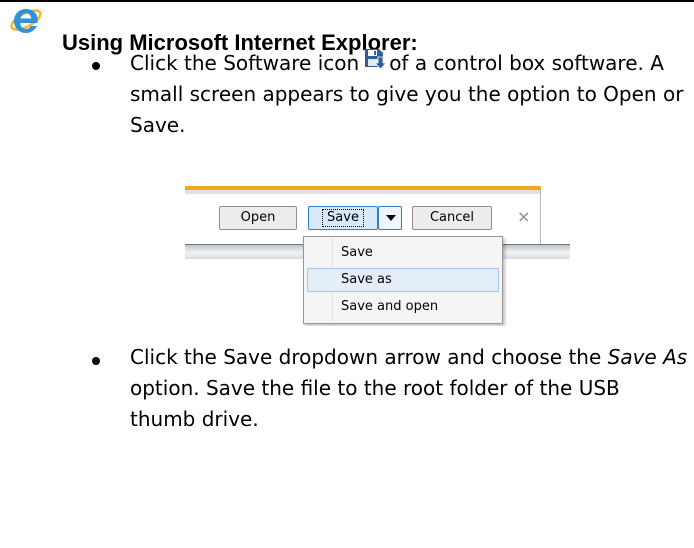 The height and width of the screenshot is (548, 694). What do you see at coordinates (258, 218) in the screenshot?
I see `open-button: Open` at bounding box center [258, 218].